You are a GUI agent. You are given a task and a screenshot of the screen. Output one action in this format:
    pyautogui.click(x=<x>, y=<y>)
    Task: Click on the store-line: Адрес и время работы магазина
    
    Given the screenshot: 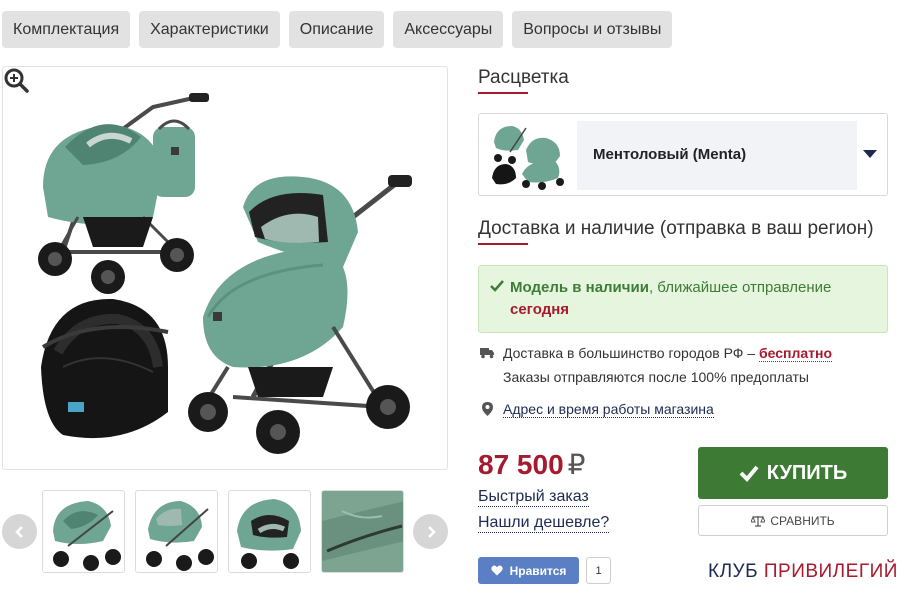 What is the action you would take?
    pyautogui.click(x=608, y=409)
    